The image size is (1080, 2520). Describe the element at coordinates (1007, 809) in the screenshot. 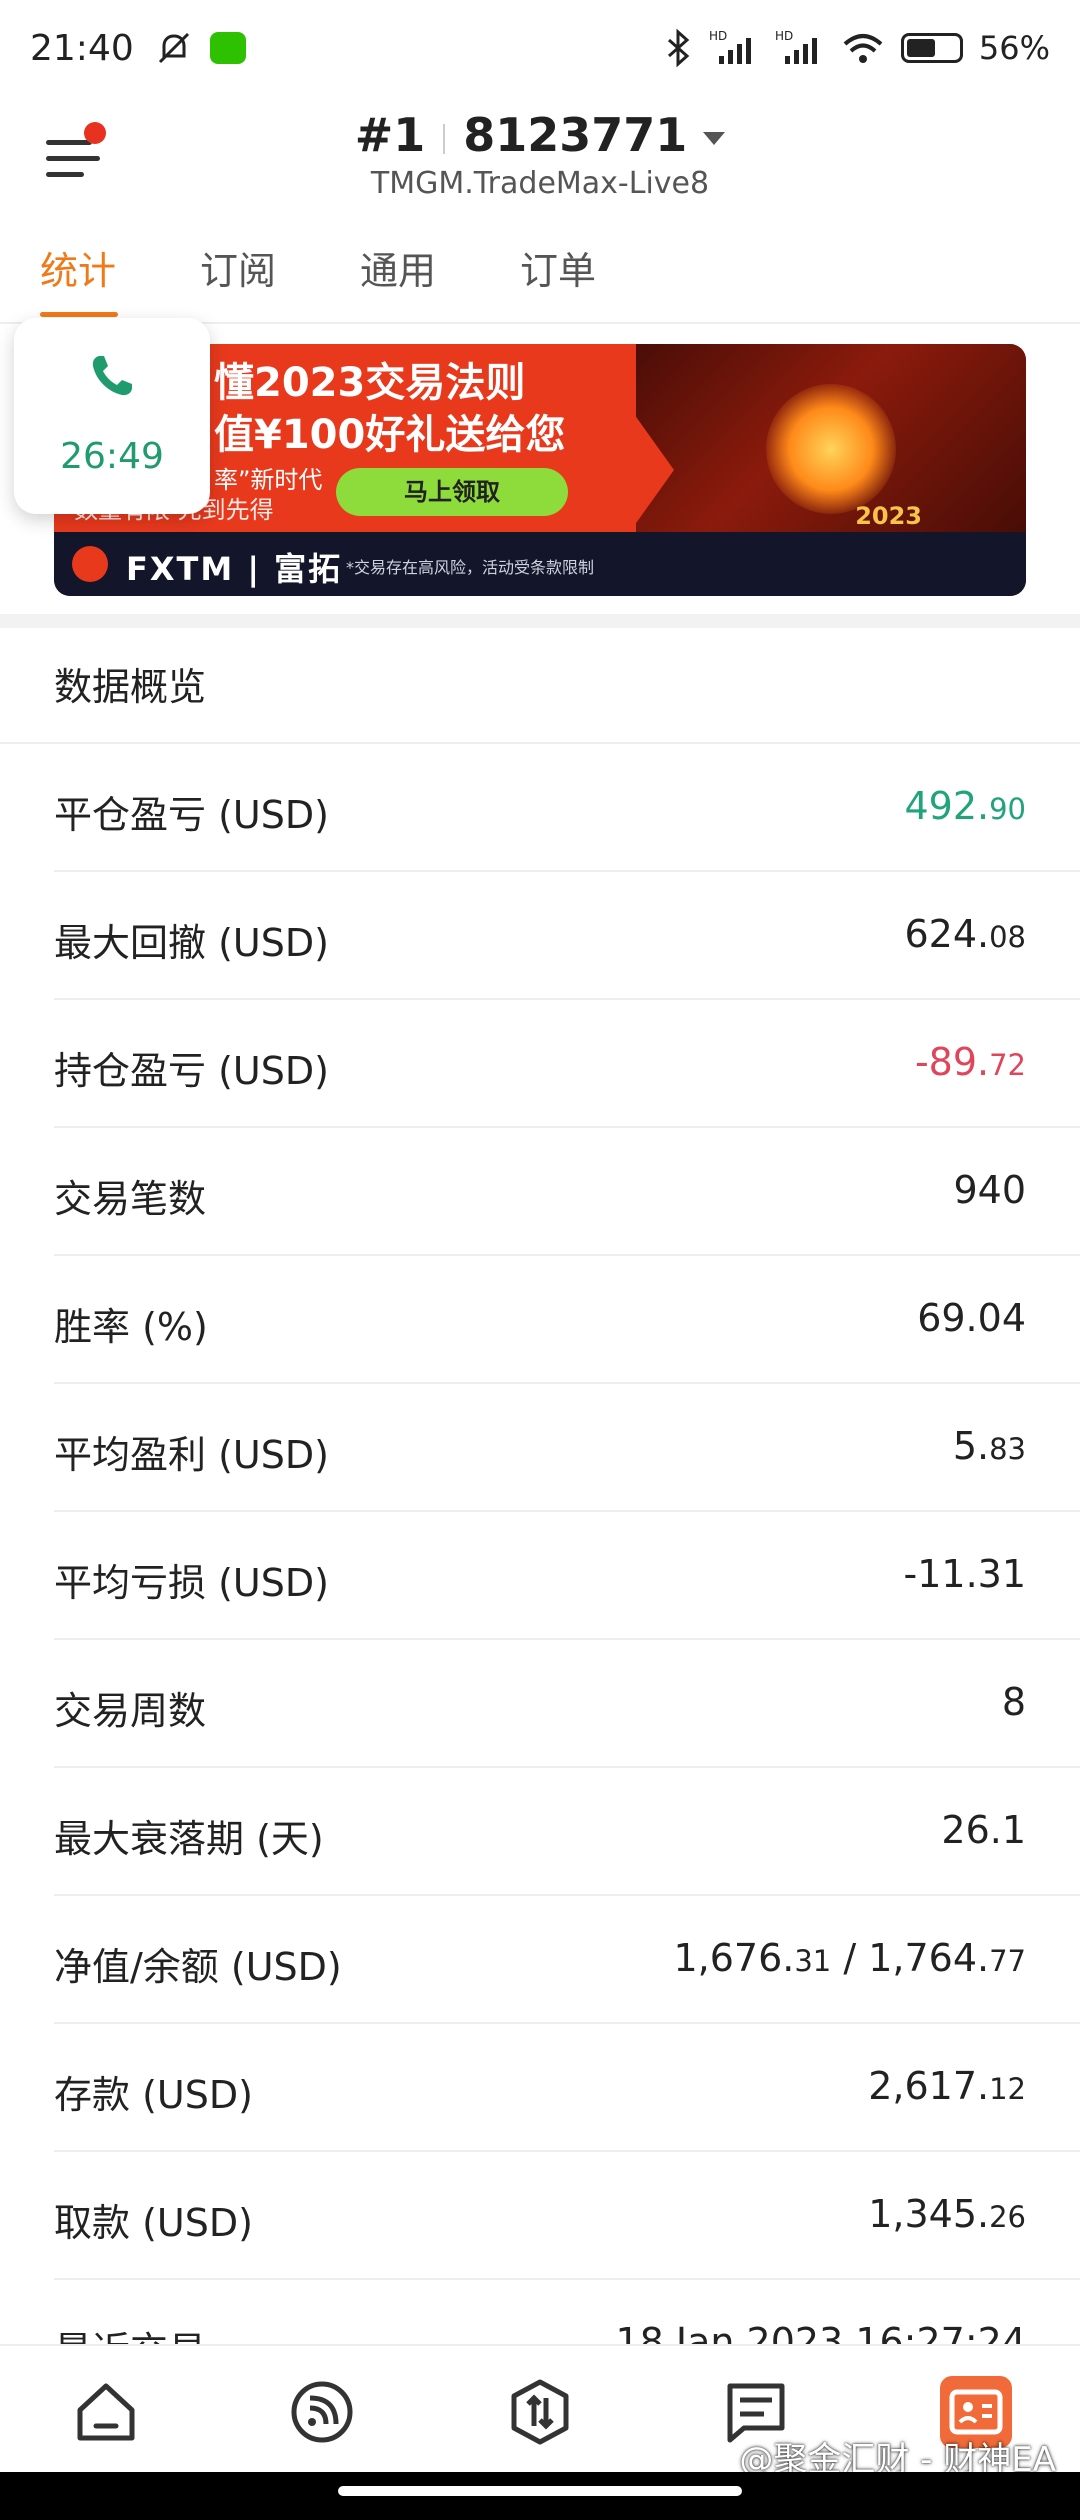

I see `stat-value-frac: 90` at that location.